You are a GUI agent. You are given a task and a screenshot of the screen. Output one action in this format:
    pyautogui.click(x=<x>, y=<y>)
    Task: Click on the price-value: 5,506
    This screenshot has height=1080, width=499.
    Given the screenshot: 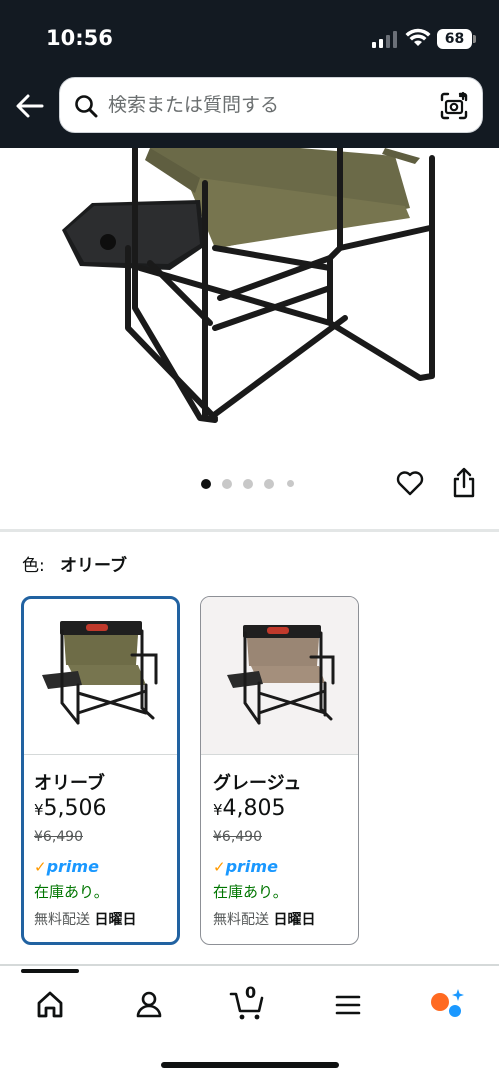 What is the action you would take?
    pyautogui.click(x=75, y=808)
    